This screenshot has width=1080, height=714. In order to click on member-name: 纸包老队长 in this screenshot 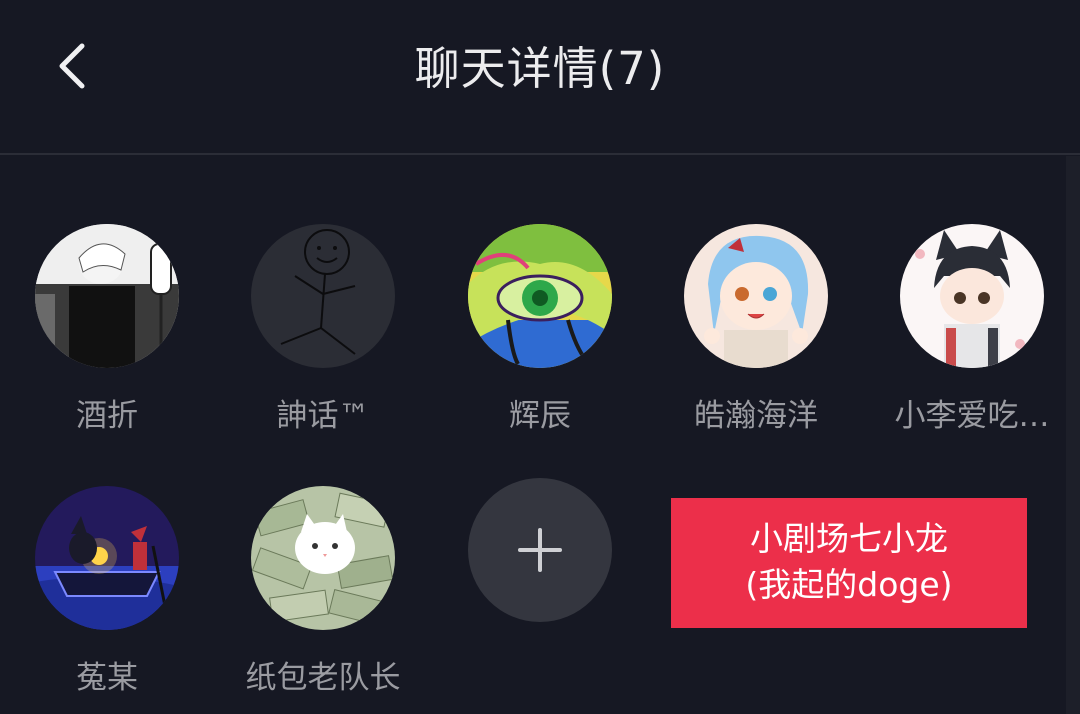, I will do `click(323, 678)`.